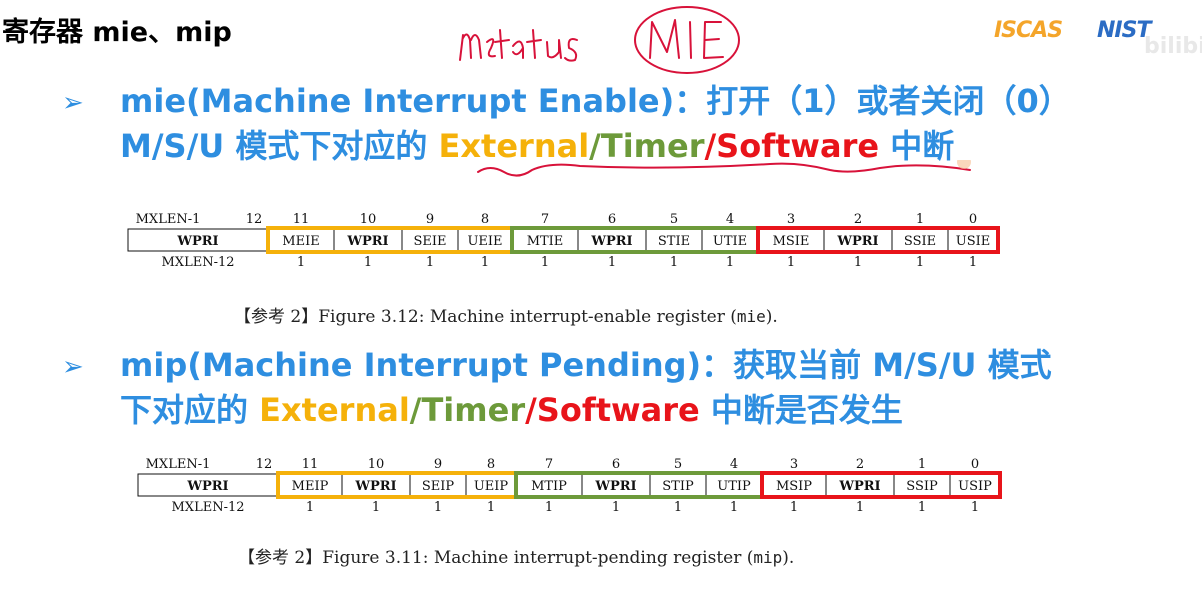 The width and height of the screenshot is (1202, 606). What do you see at coordinates (1124, 30) in the screenshot?
I see `logo-nist: NIST` at bounding box center [1124, 30].